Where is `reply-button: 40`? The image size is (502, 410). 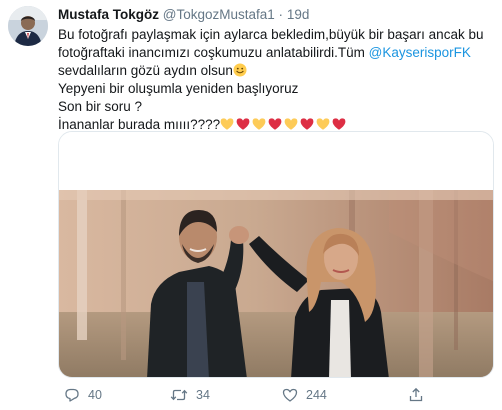
reply-button: 40 is located at coordinates (83, 395).